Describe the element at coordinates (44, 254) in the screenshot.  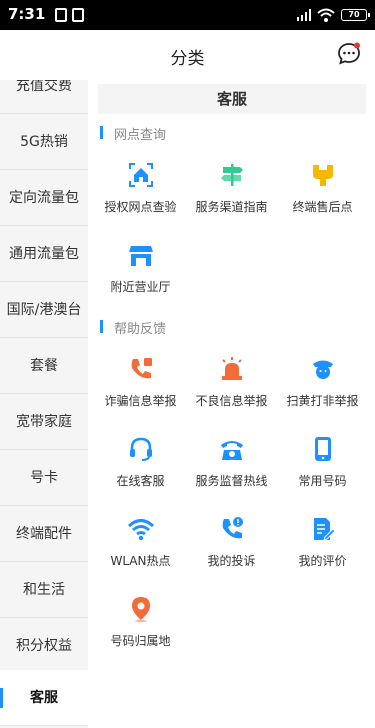
I see `sidebar-item-general-data: 通用流量包` at that location.